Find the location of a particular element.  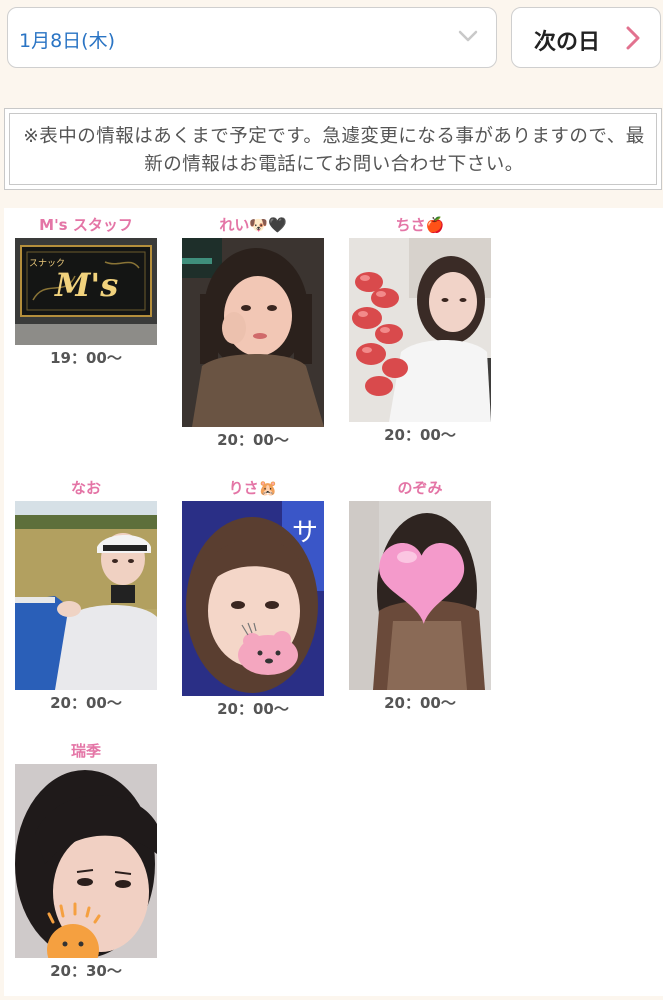

cast-name: M's スタッフ is located at coordinates (86, 225).